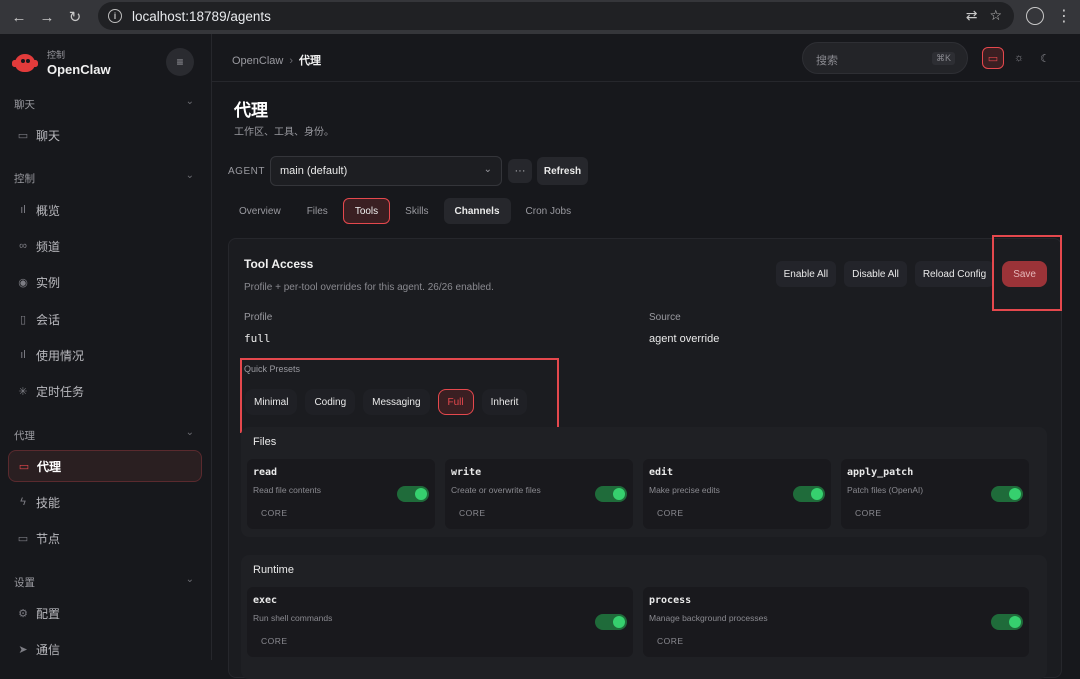 This screenshot has width=1080, height=679. I want to click on sidebar-item-nodes: ▭ 节点, so click(105, 538).